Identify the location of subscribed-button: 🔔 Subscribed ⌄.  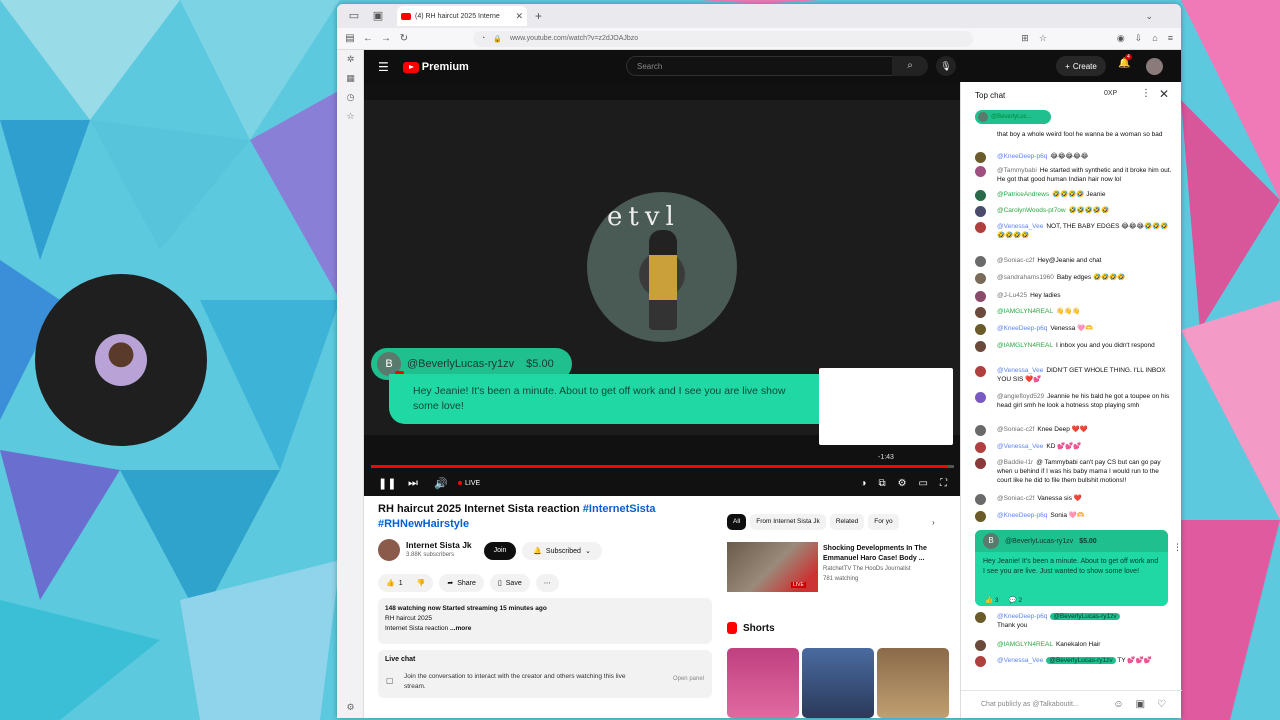
(562, 551).